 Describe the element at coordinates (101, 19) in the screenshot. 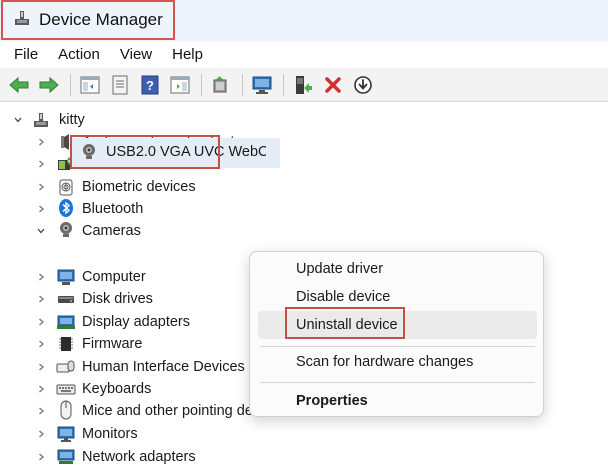

I see `window-title: Device Manager` at that location.